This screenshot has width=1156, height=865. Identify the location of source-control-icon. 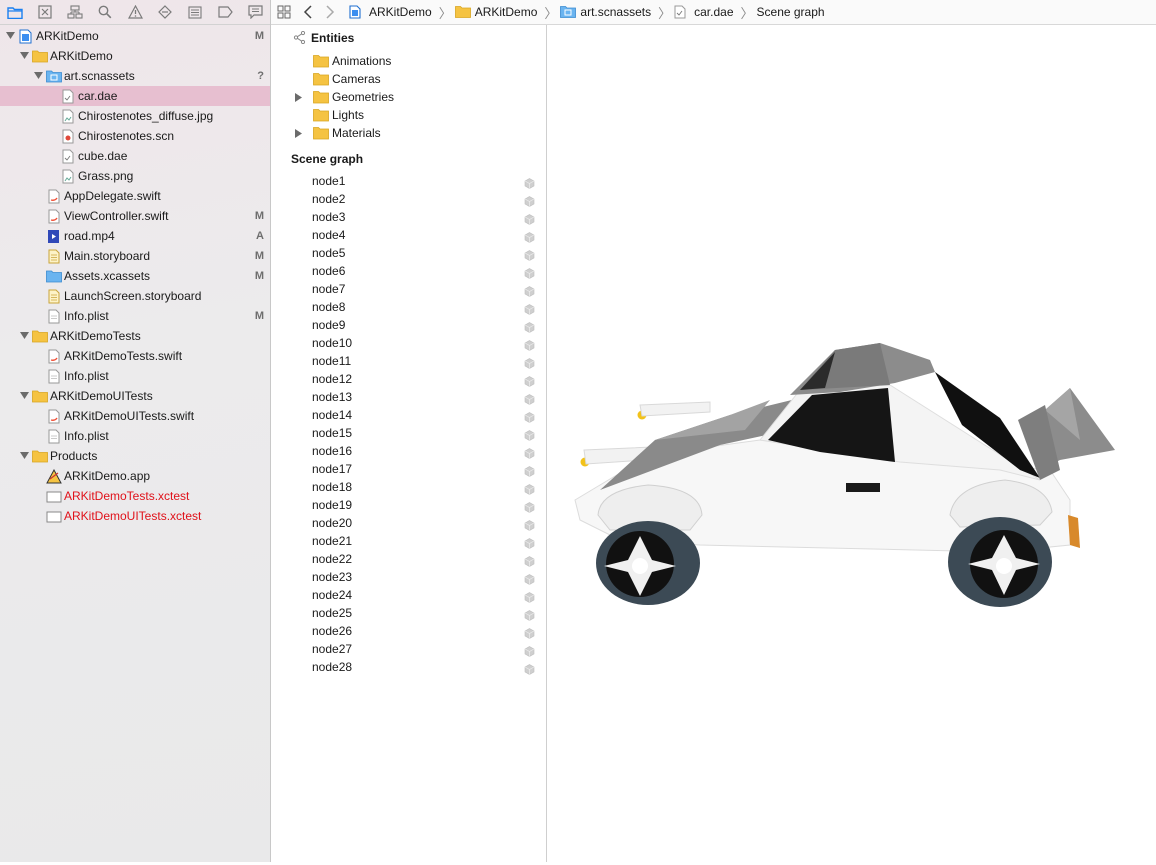
(45, 12).